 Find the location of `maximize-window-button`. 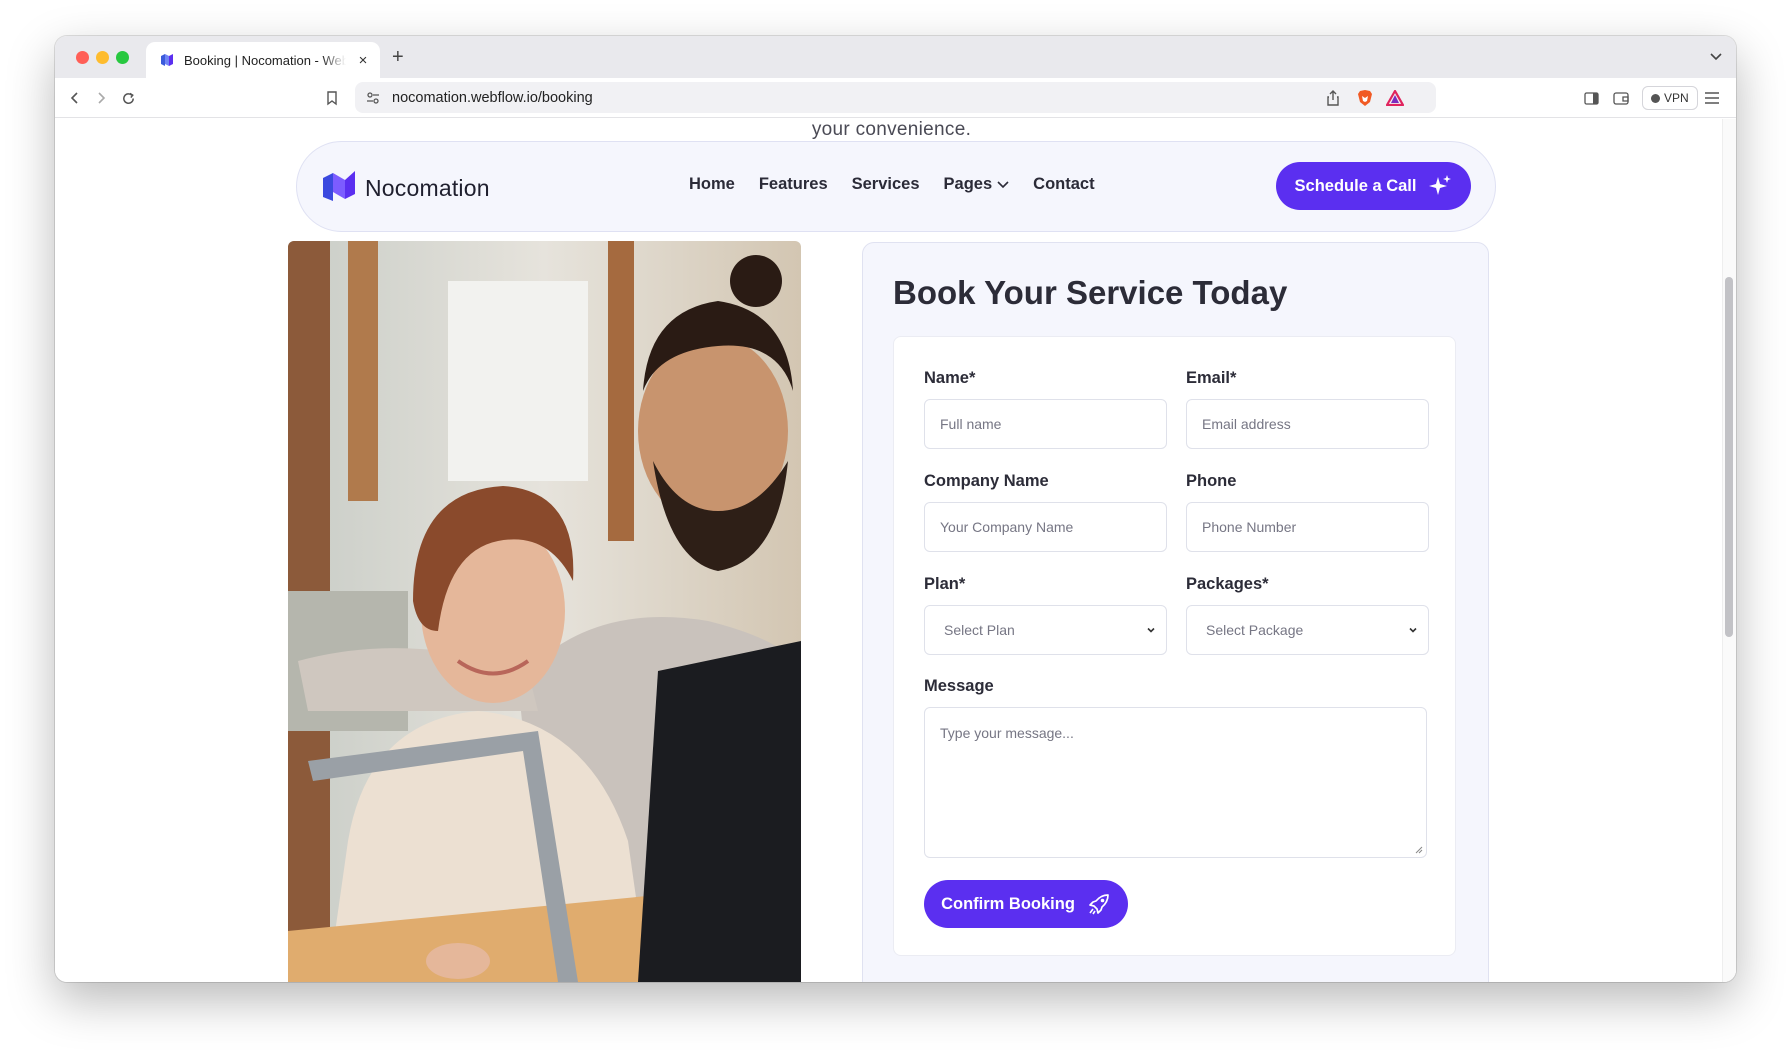

maximize-window-button is located at coordinates (122, 57).